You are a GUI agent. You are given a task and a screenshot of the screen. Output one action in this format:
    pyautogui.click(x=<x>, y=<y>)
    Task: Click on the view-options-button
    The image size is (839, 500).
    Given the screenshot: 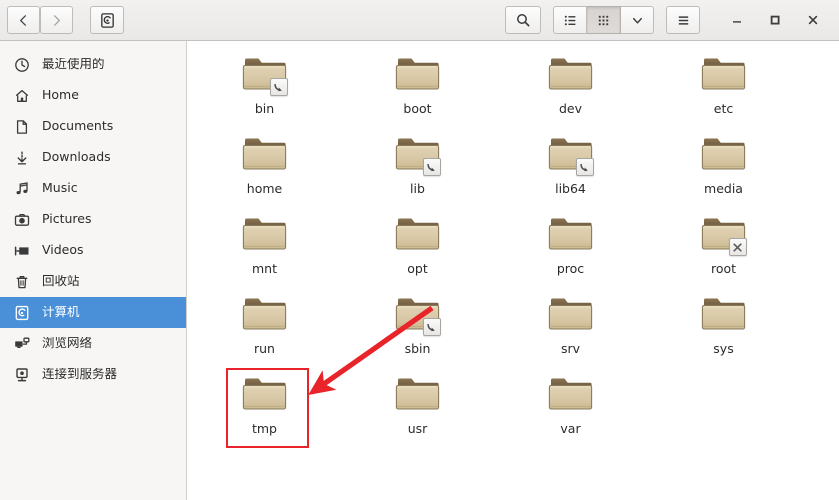 What is the action you would take?
    pyautogui.click(x=637, y=20)
    